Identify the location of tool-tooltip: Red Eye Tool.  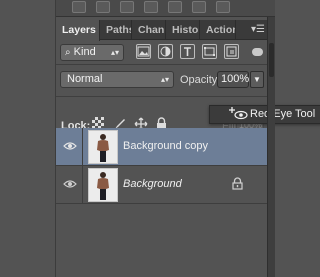
(264, 114).